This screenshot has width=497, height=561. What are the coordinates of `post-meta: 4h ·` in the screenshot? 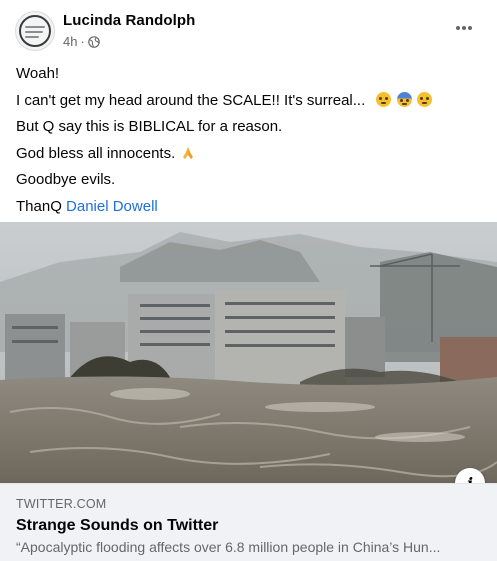 It's located at (81, 41).